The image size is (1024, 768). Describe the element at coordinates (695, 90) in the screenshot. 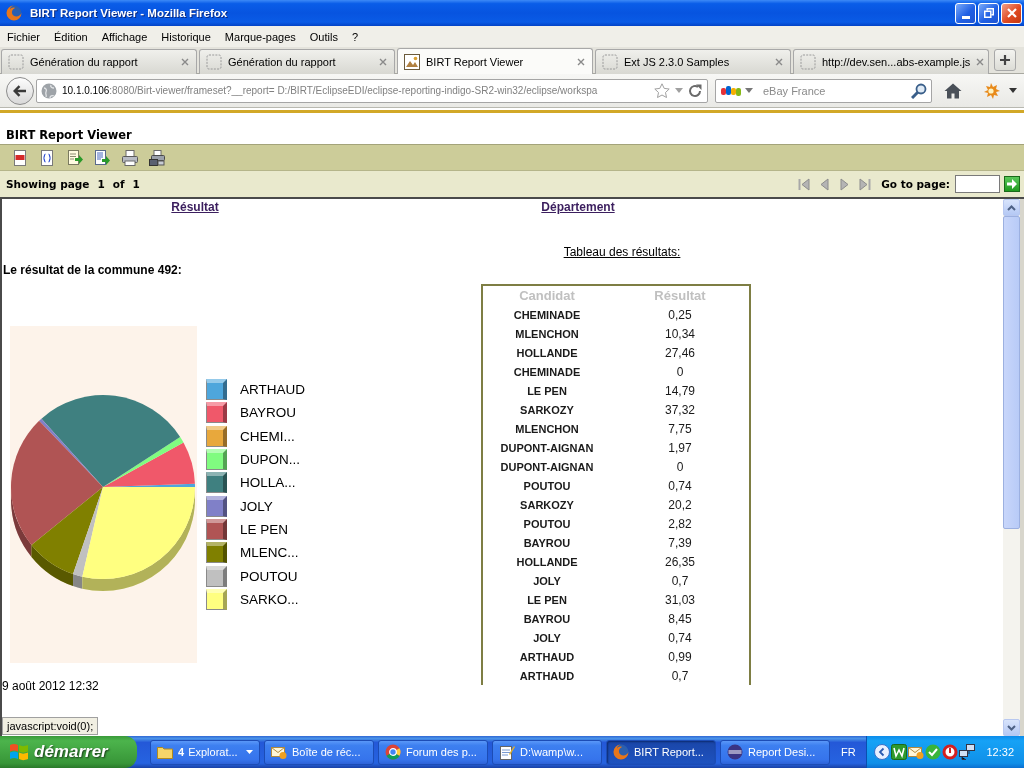

I see `reload-icon` at that location.